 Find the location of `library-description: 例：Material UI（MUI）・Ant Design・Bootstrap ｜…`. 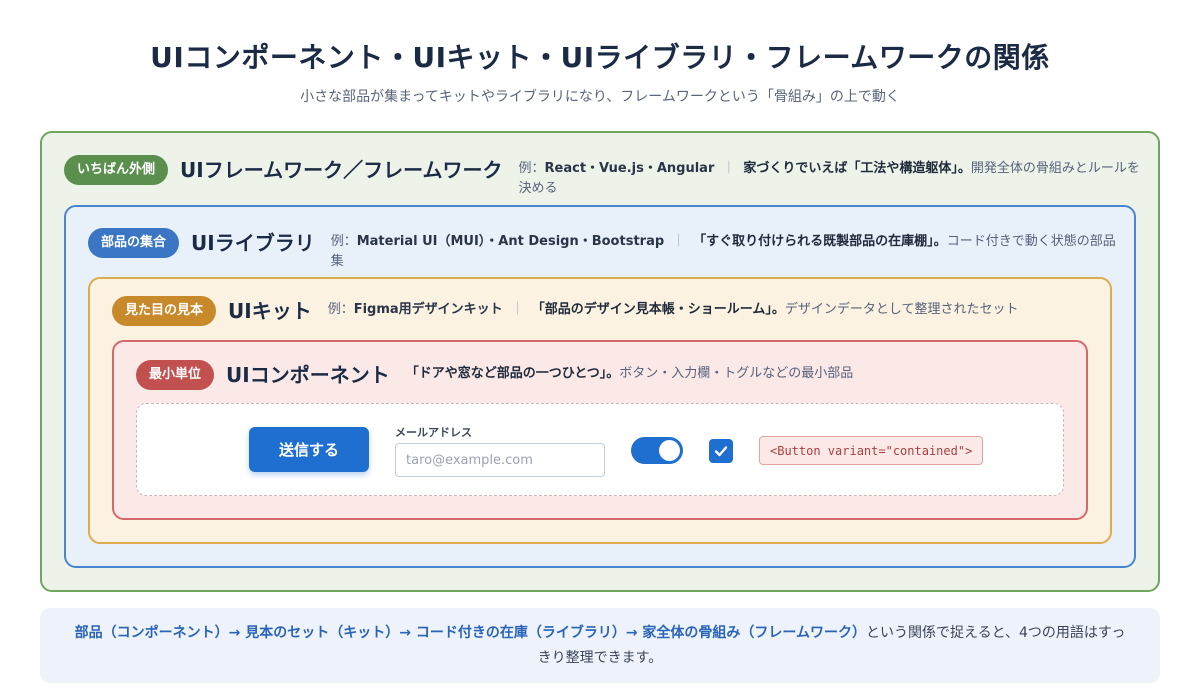

library-description: 例：Material UI（MUI）・Ant Design・Bootstrap ｜… is located at coordinates (724, 250).